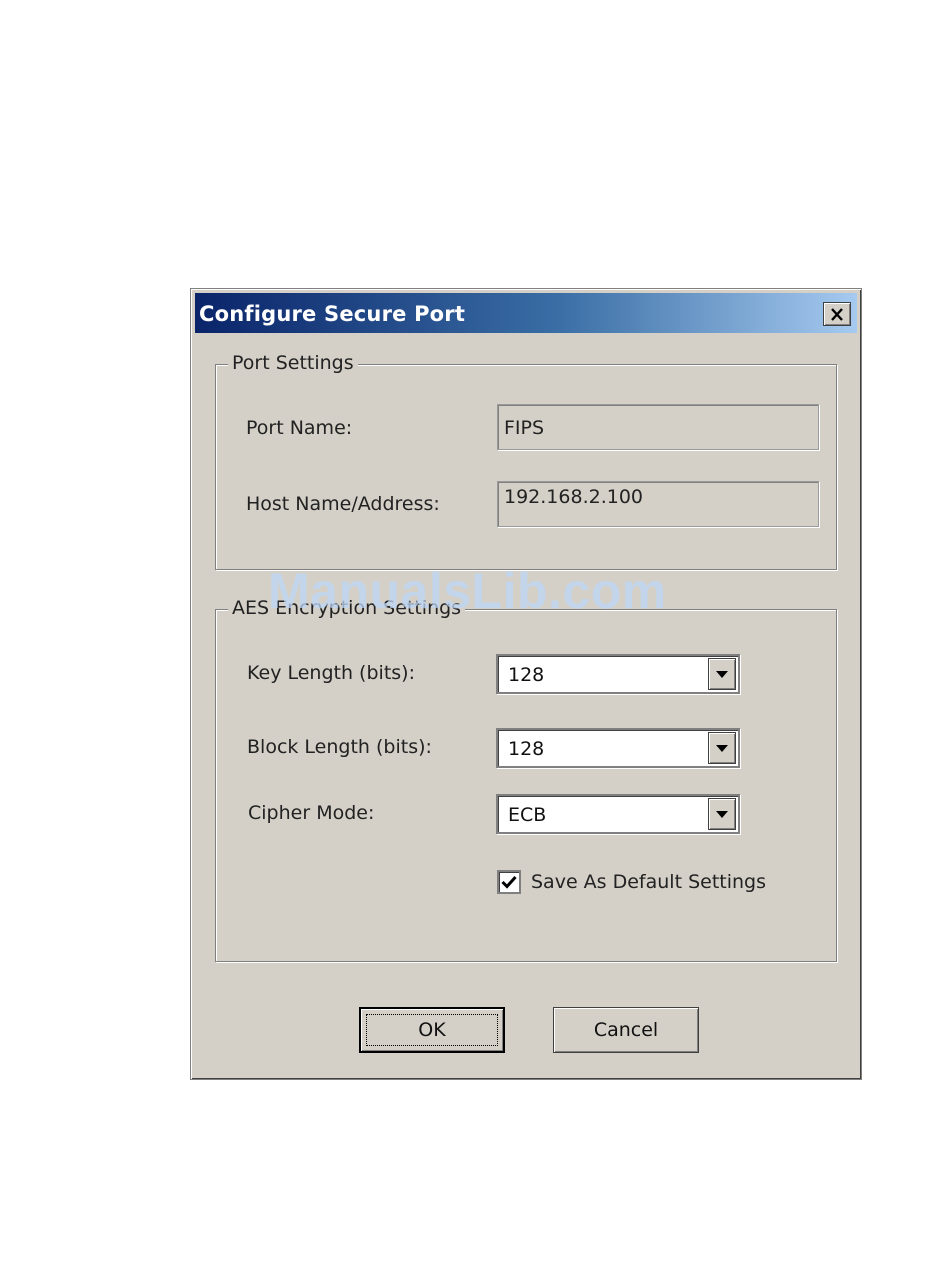 Image resolution: width=950 pixels, height=1284 pixels. Describe the element at coordinates (299, 428) in the screenshot. I see `port-name-label: Port Name:` at that location.